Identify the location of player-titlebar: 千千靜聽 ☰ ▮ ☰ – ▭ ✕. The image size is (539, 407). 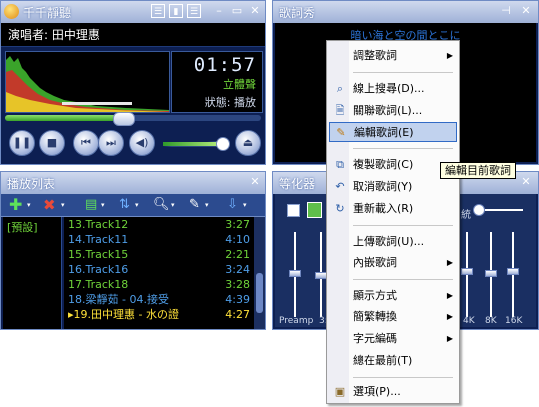
(133, 12).